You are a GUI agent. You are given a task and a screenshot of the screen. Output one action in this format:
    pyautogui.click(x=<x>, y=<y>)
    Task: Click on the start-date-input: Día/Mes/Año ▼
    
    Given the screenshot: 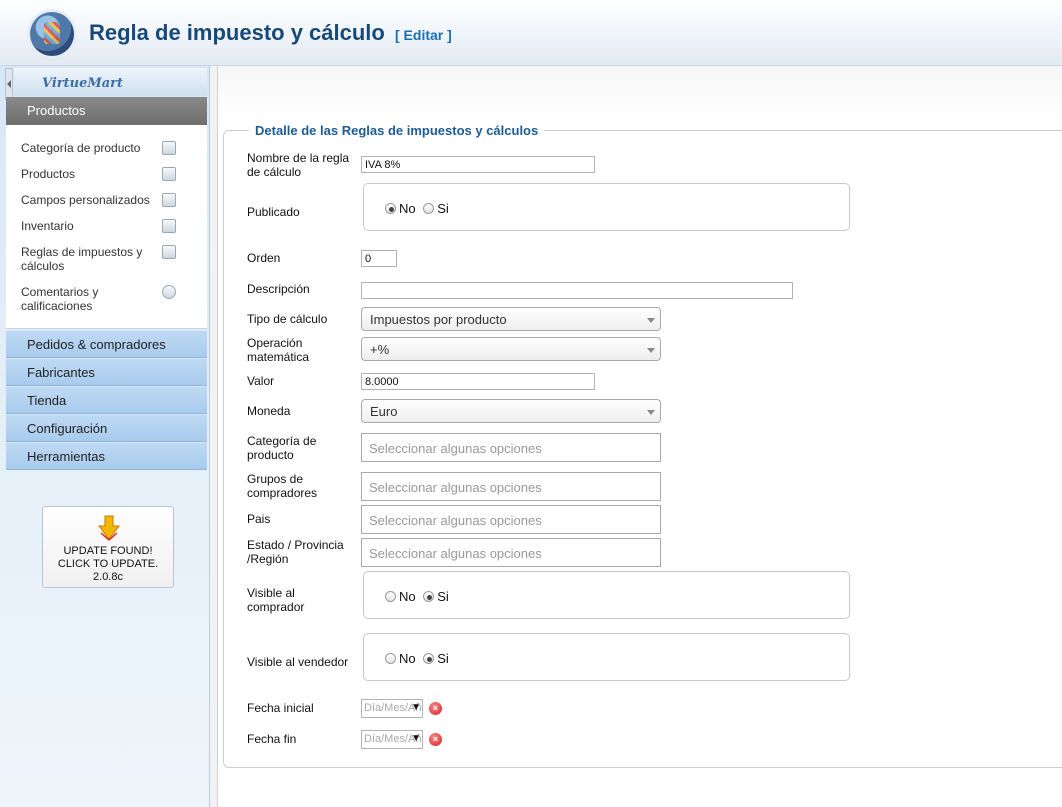 What is the action you would take?
    pyautogui.click(x=392, y=708)
    